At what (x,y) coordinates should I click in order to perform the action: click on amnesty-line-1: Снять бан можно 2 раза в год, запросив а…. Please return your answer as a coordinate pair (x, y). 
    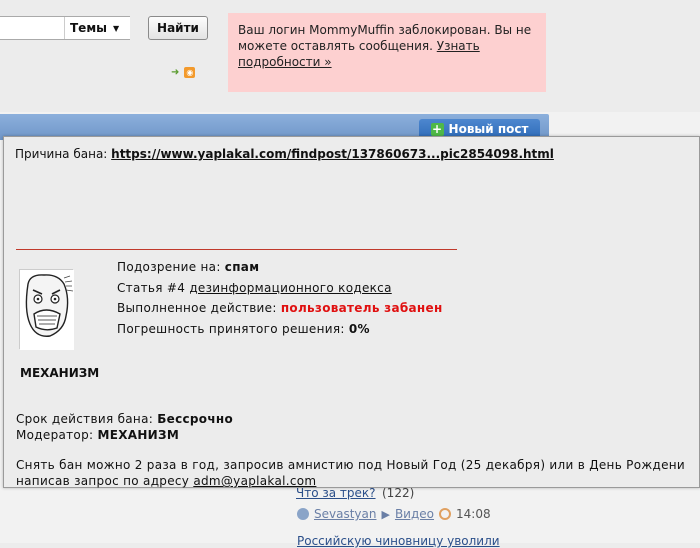
    Looking at the image, I should click on (350, 465).